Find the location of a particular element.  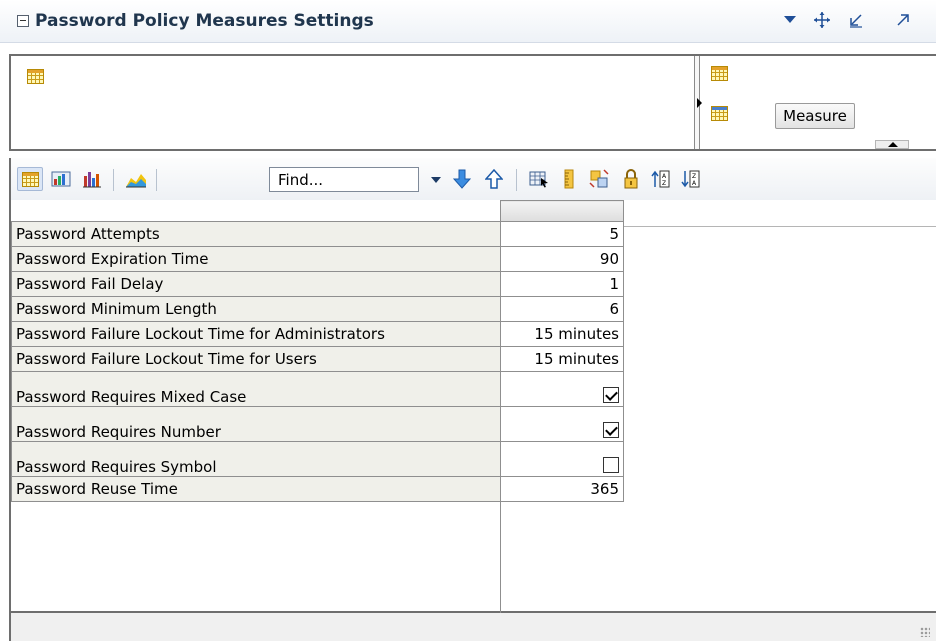

number-checkbox is located at coordinates (611, 430).